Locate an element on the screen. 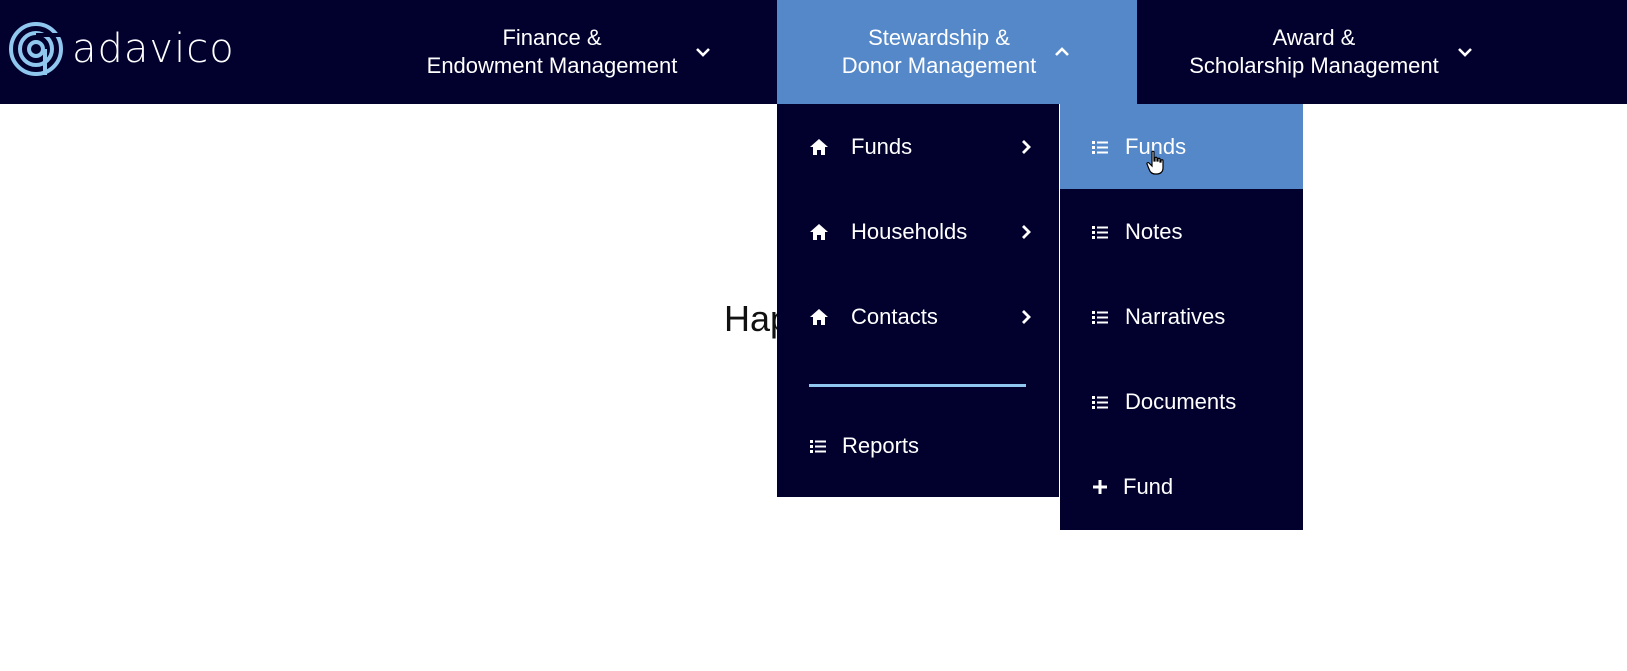 The height and width of the screenshot is (671, 1627). brand-name: adavico is located at coordinates (153, 49).